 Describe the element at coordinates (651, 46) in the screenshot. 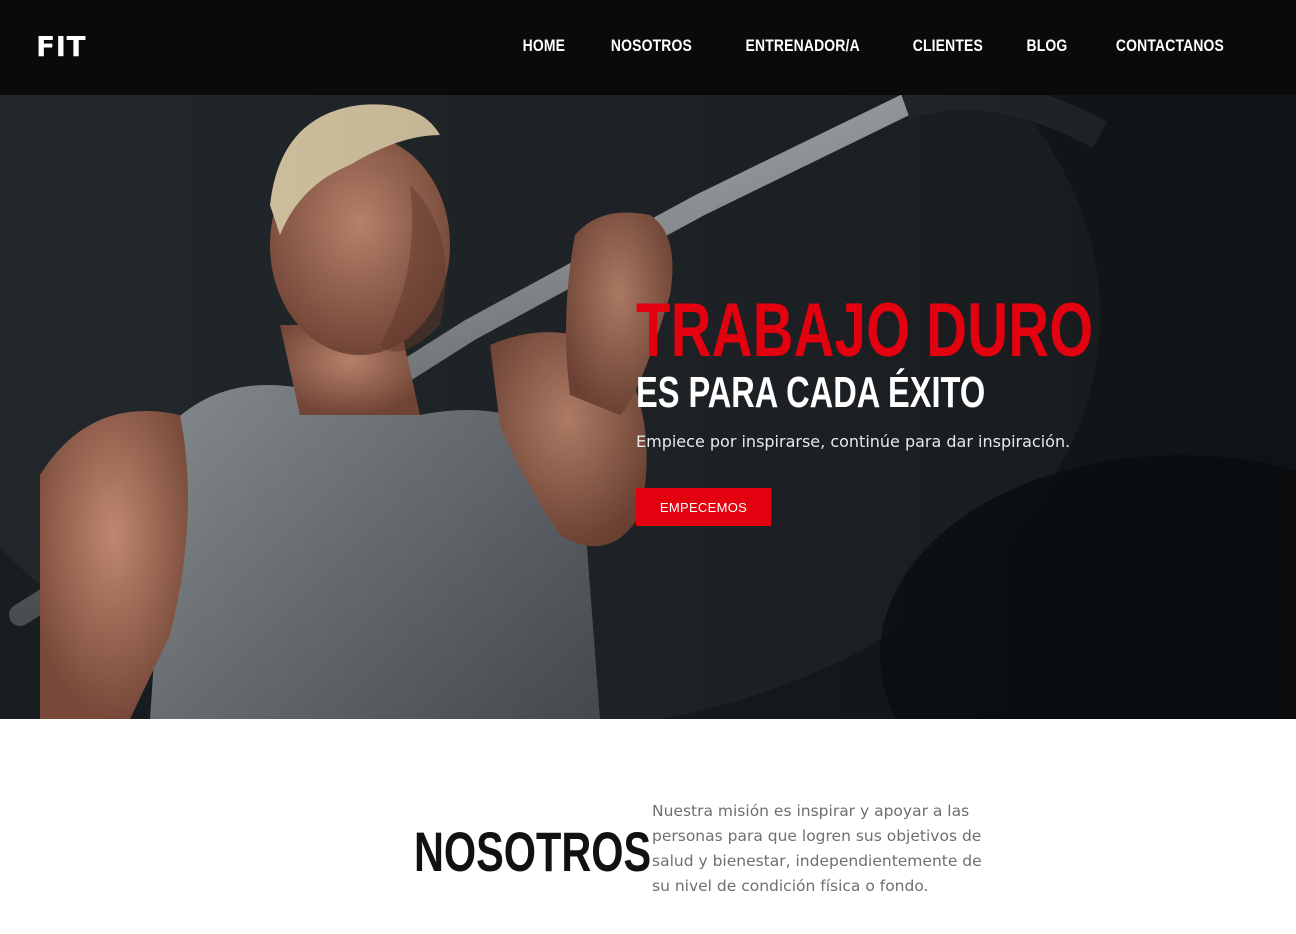

I see `nav-link-nosotros: NOSOTROS` at that location.